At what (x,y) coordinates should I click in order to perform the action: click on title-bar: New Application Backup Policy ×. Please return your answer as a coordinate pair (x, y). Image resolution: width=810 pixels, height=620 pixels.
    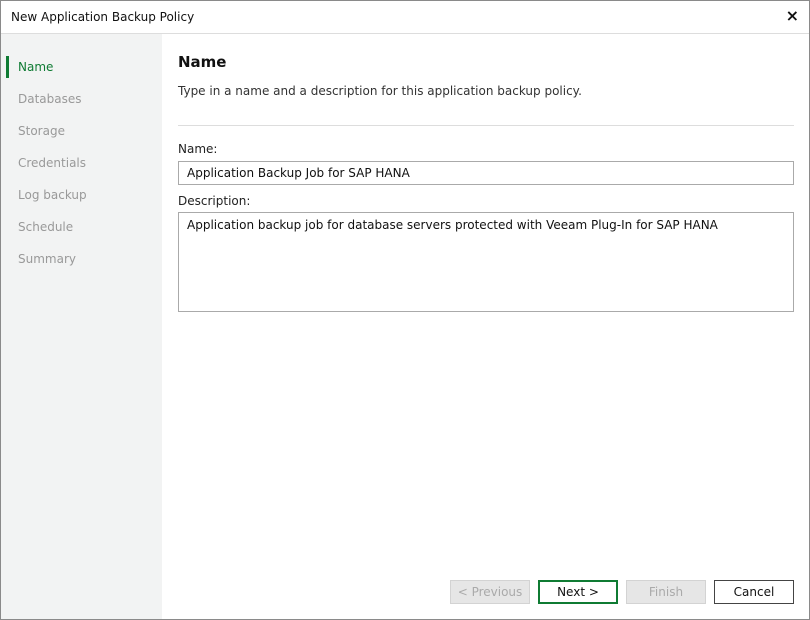
    Looking at the image, I should click on (405, 17).